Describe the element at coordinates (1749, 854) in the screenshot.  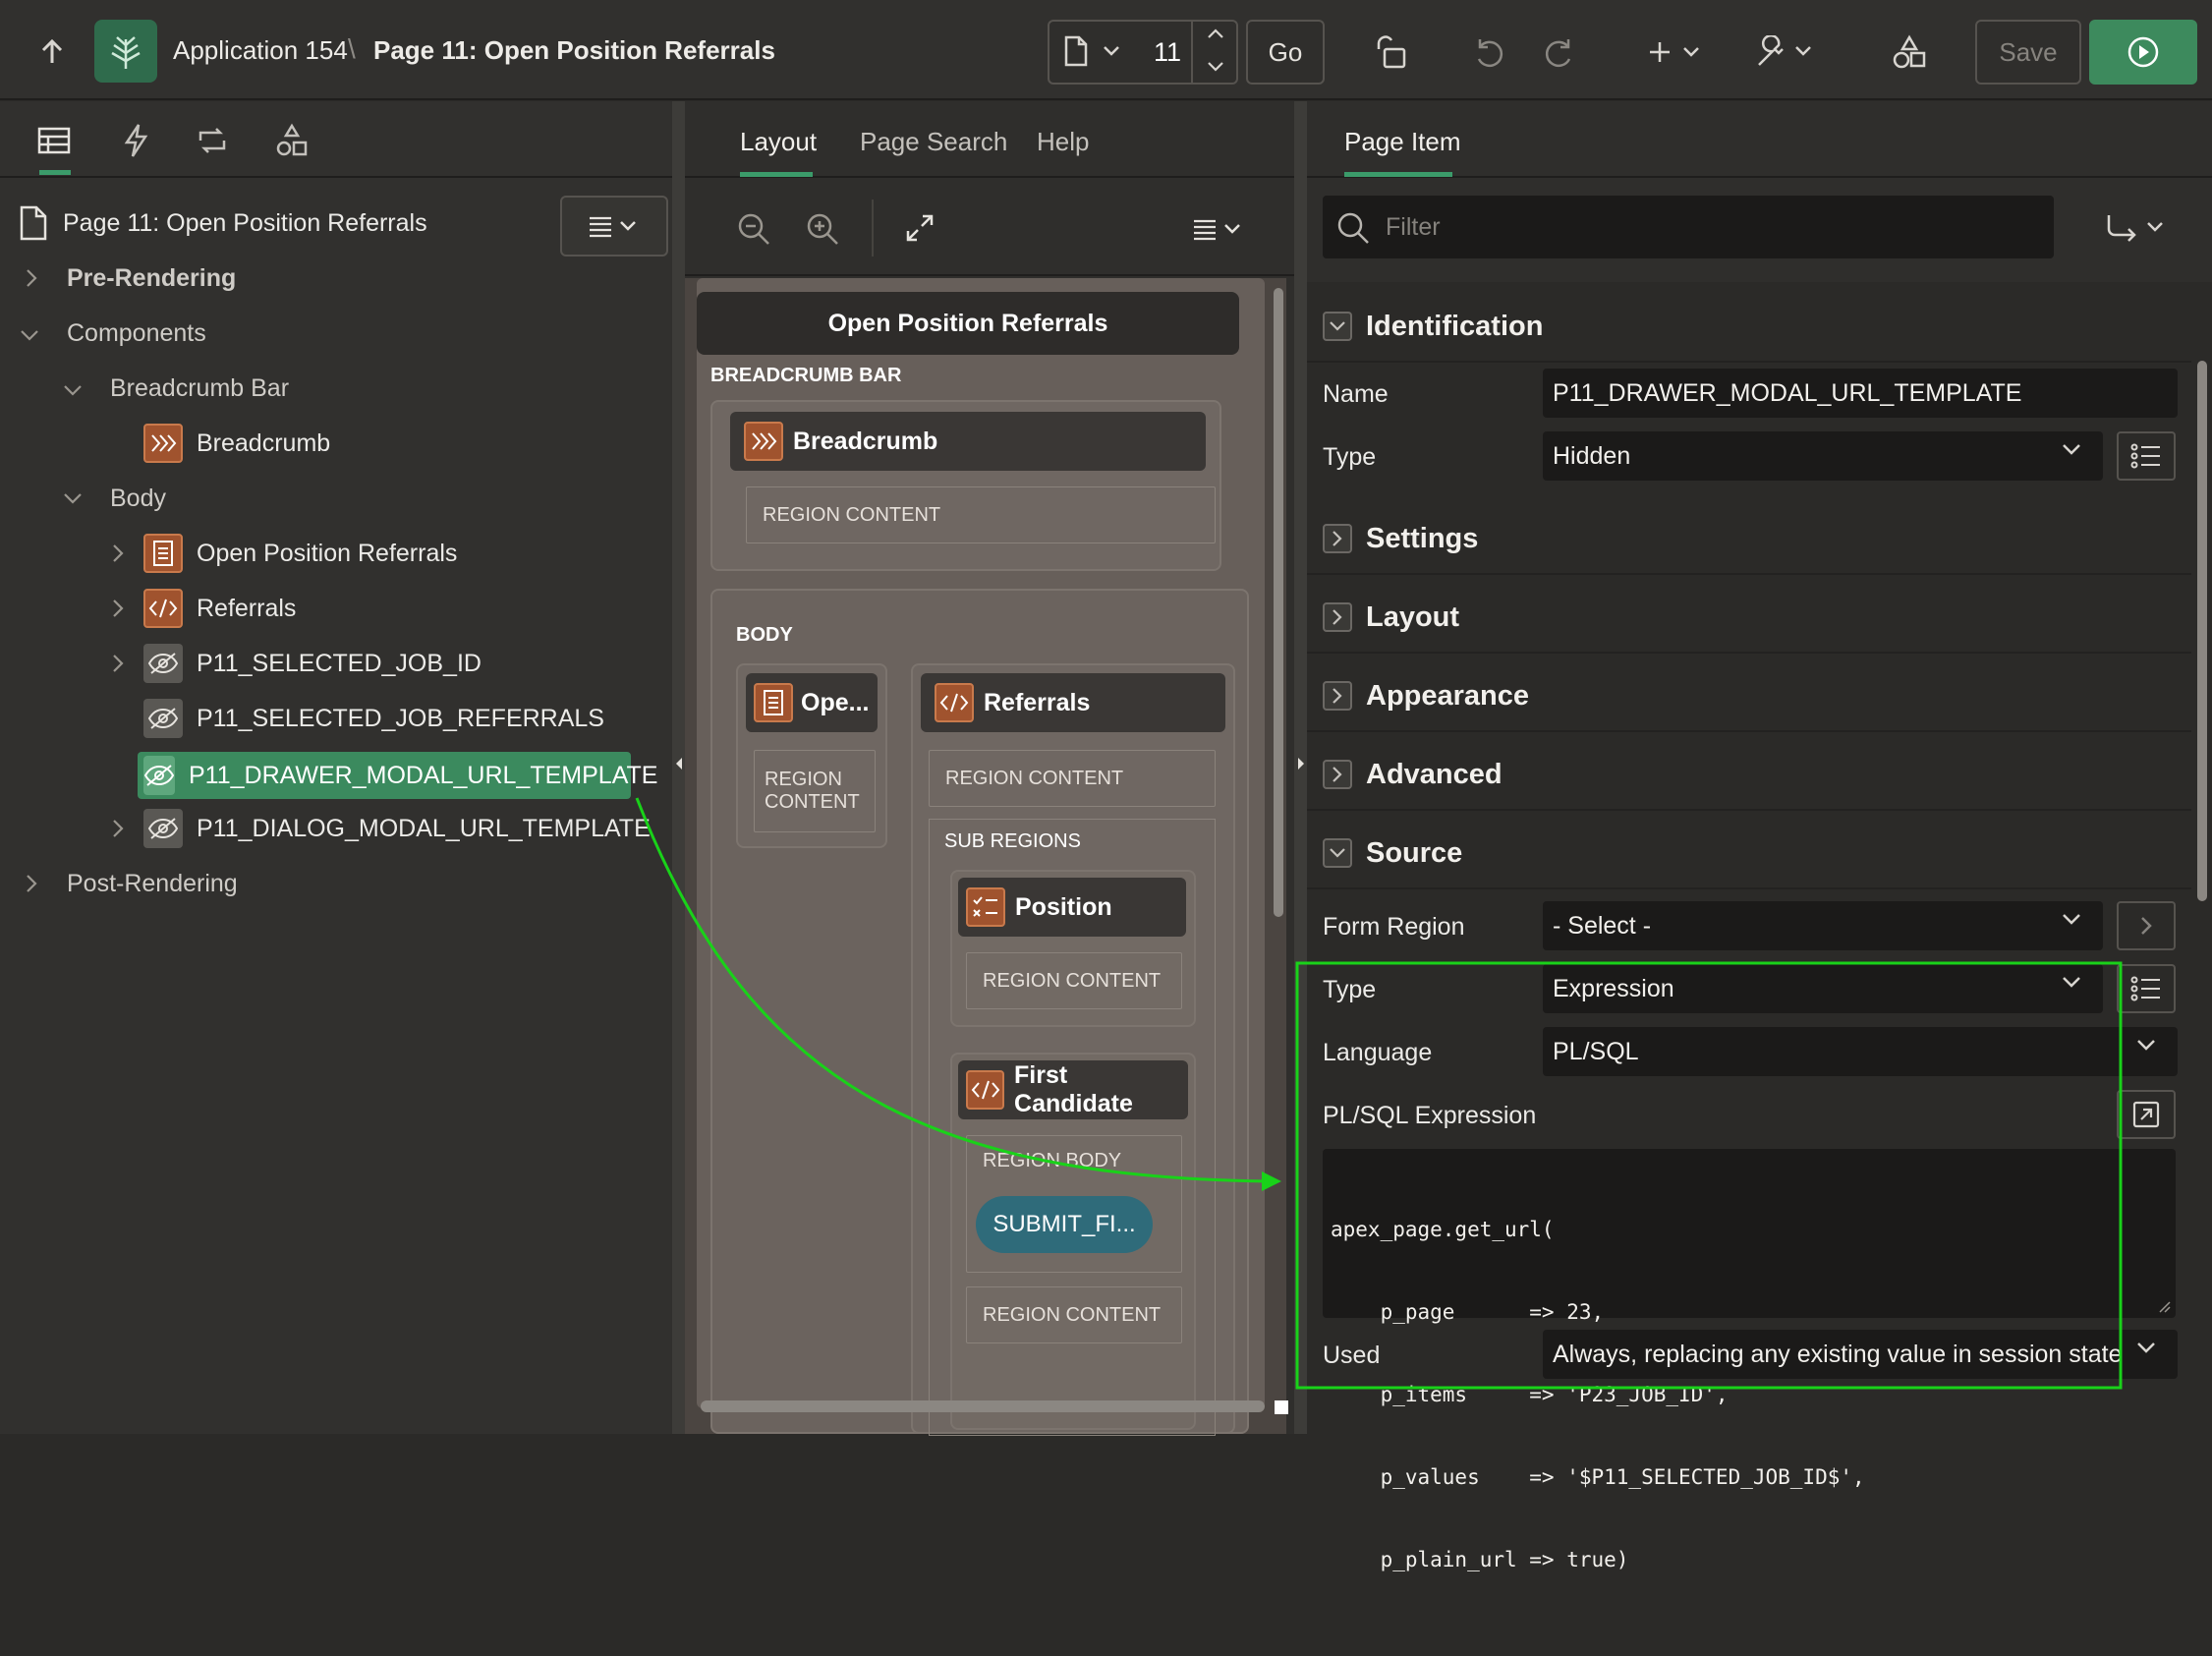
I see `section-source: Source` at that location.